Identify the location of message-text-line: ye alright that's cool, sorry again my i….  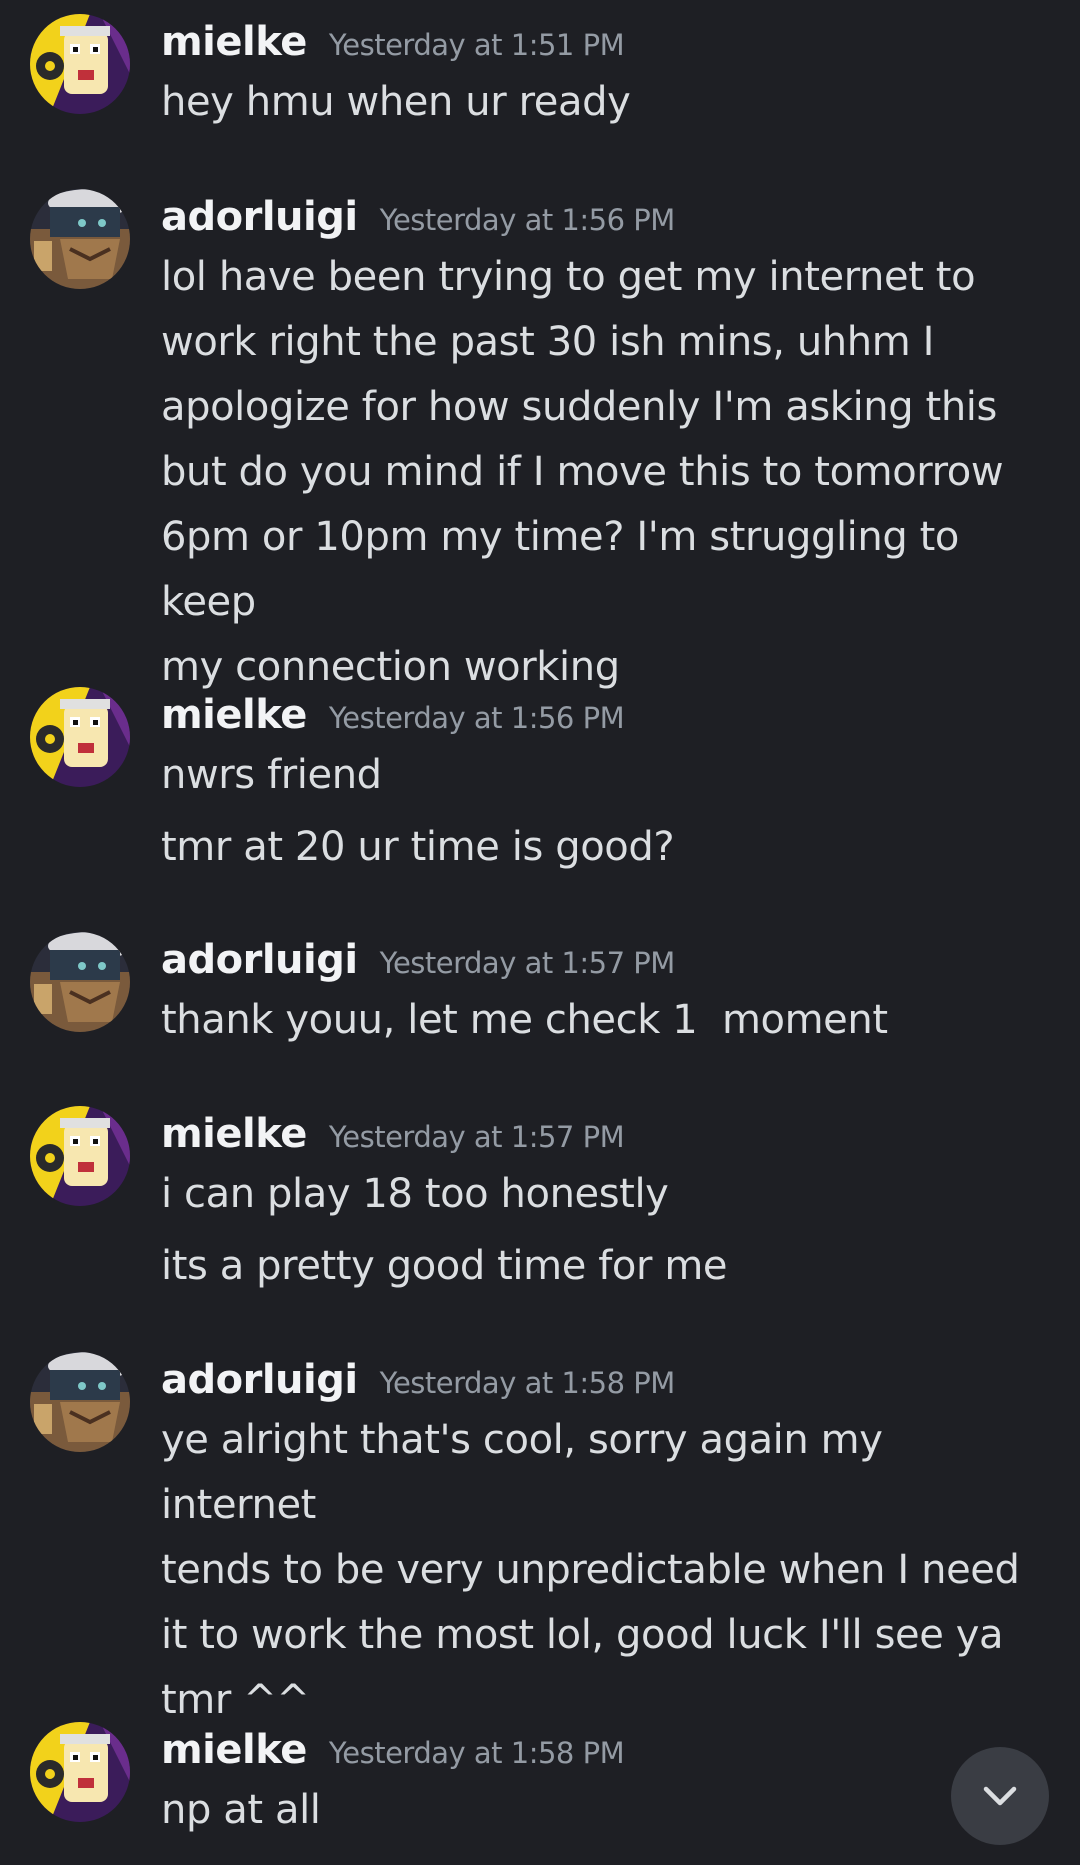
(603, 1473).